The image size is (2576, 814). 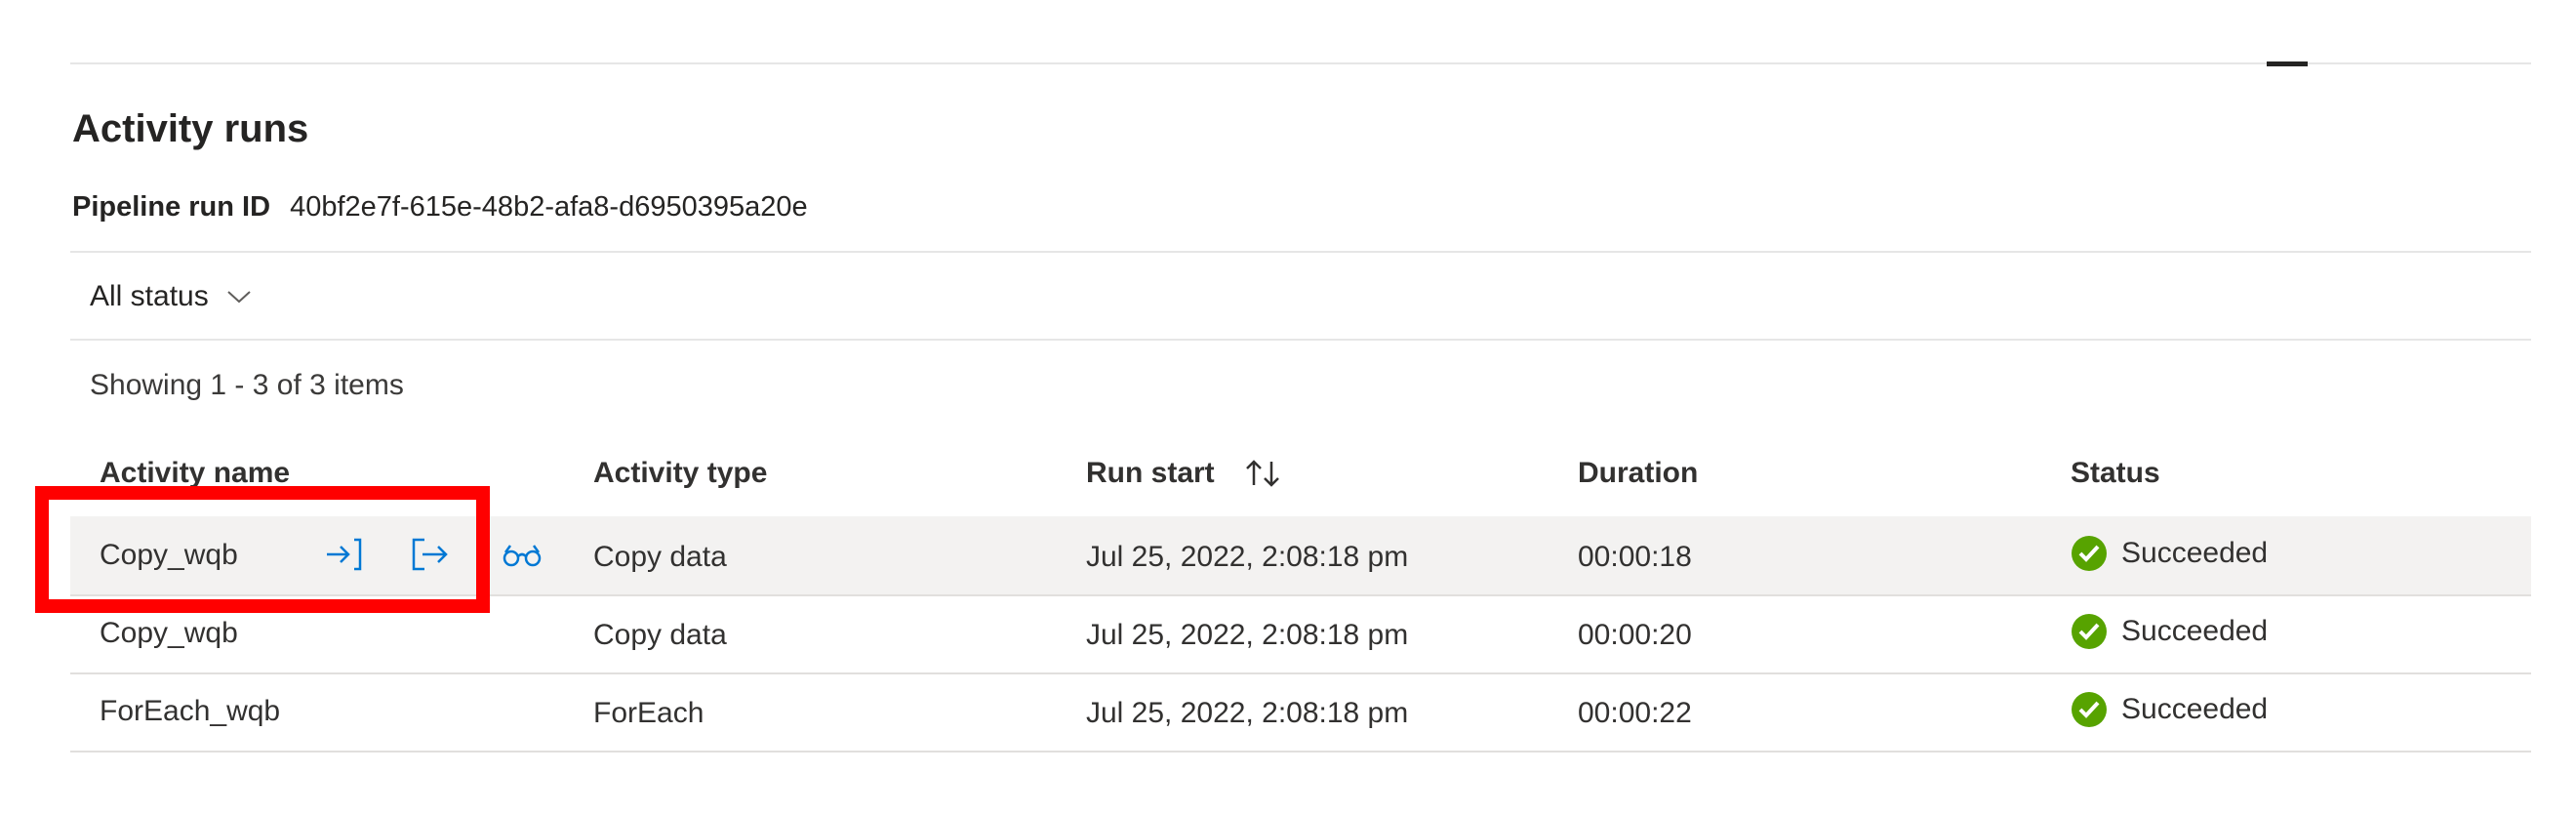 I want to click on items-count: Showing 1 - 3 of 3 items, so click(x=247, y=385).